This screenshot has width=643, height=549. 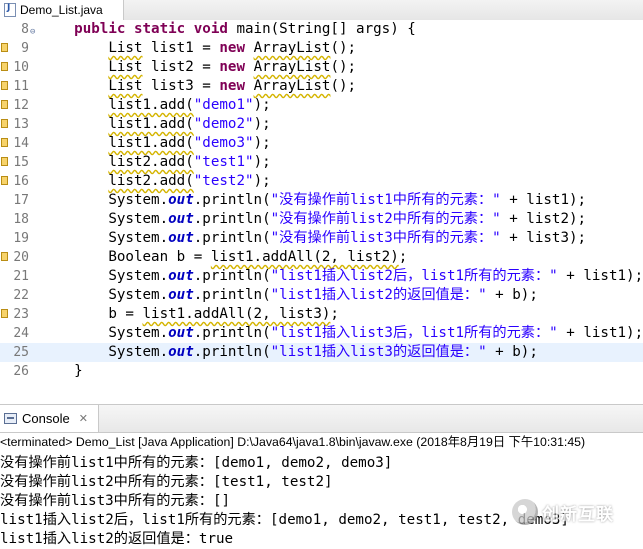 What do you see at coordinates (223, 181) in the screenshot?
I see `code-token: "test2"` at bounding box center [223, 181].